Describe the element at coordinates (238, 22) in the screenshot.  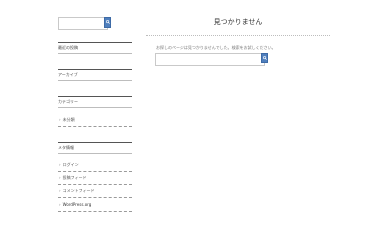
I see `page-title: 見つかりません` at that location.